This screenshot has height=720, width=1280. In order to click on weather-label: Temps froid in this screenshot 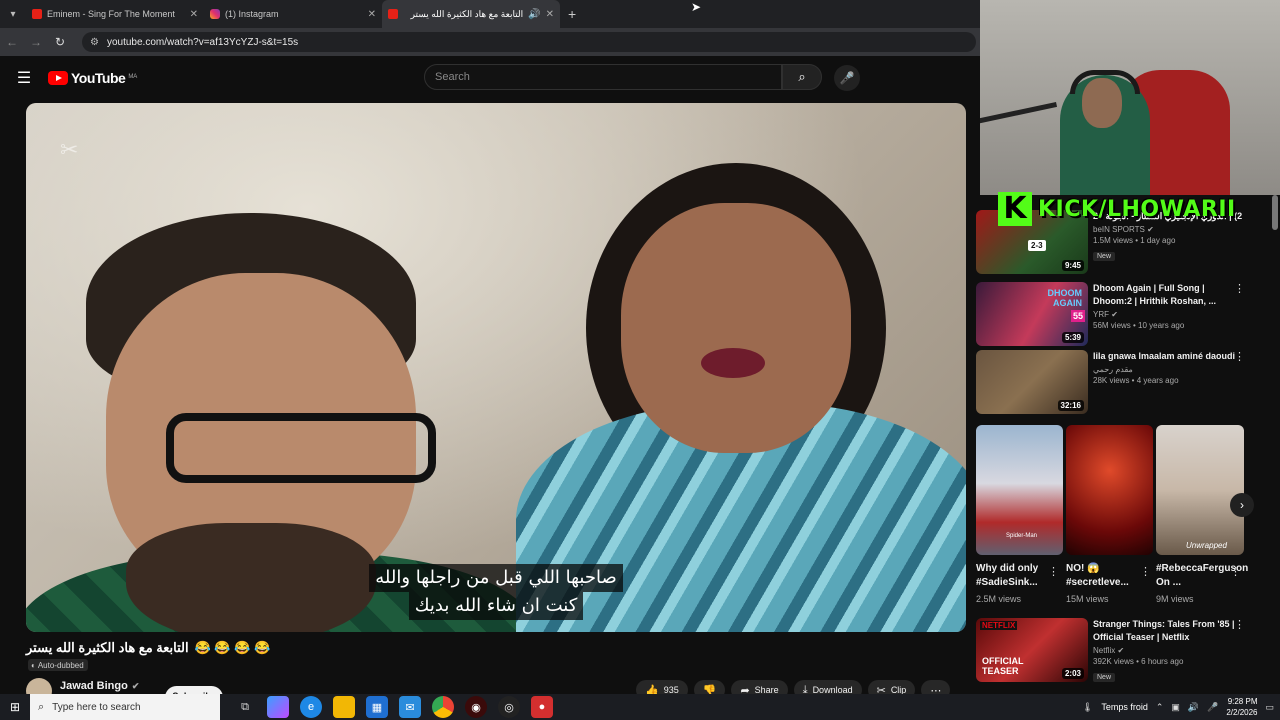, I will do `click(1124, 707)`.